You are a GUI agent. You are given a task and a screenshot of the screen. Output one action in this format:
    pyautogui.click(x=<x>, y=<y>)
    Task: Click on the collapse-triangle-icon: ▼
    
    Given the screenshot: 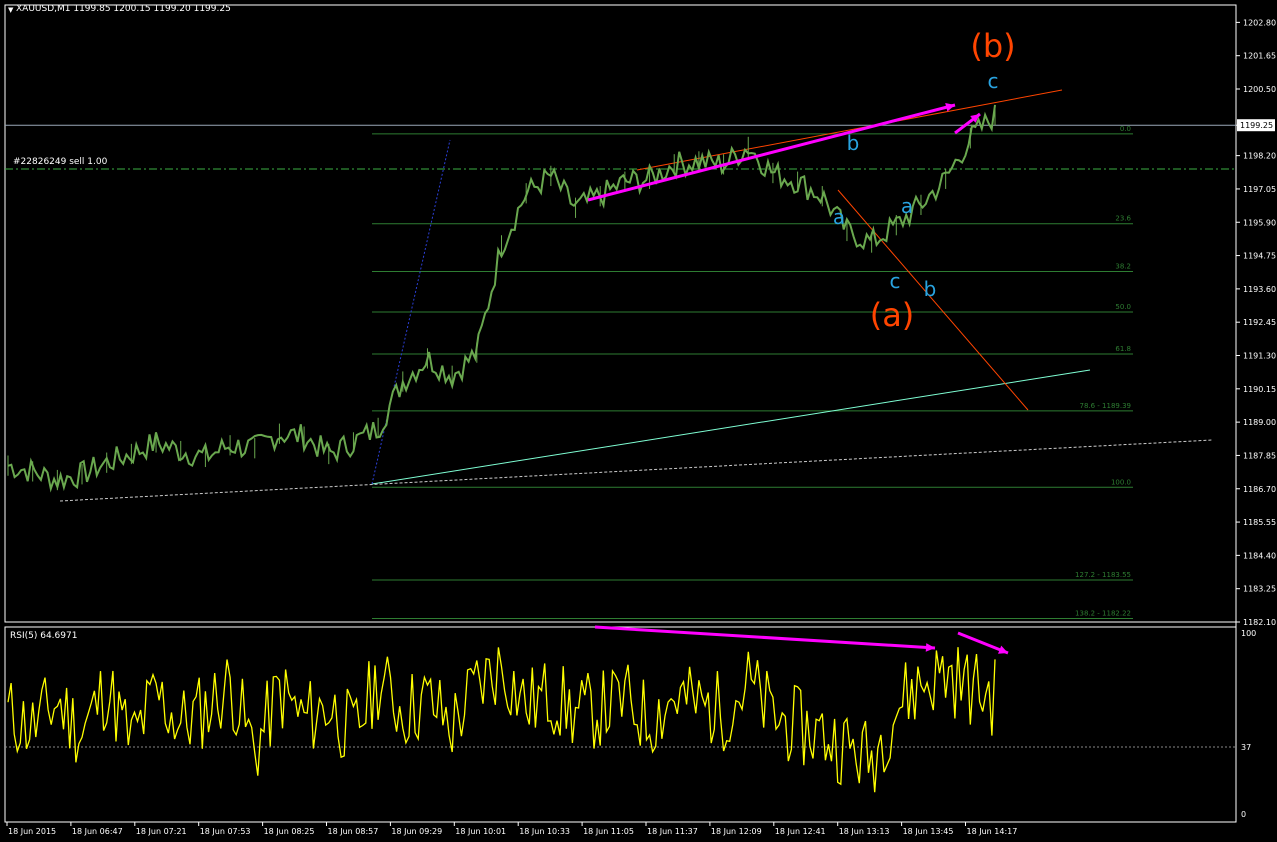 What is the action you would take?
    pyautogui.click(x=10, y=10)
    